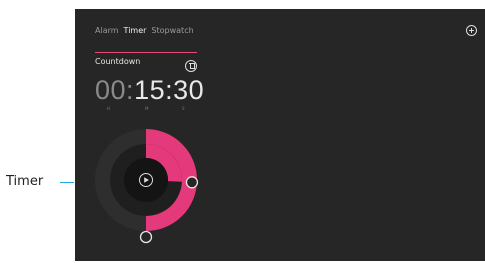  I want to click on callout-line, so click(67, 182).